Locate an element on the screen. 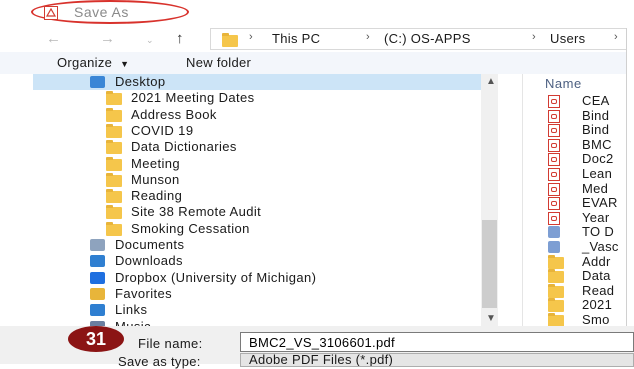 The width and height of the screenshot is (634, 369). list-item: 2021 is located at coordinates (587, 305).